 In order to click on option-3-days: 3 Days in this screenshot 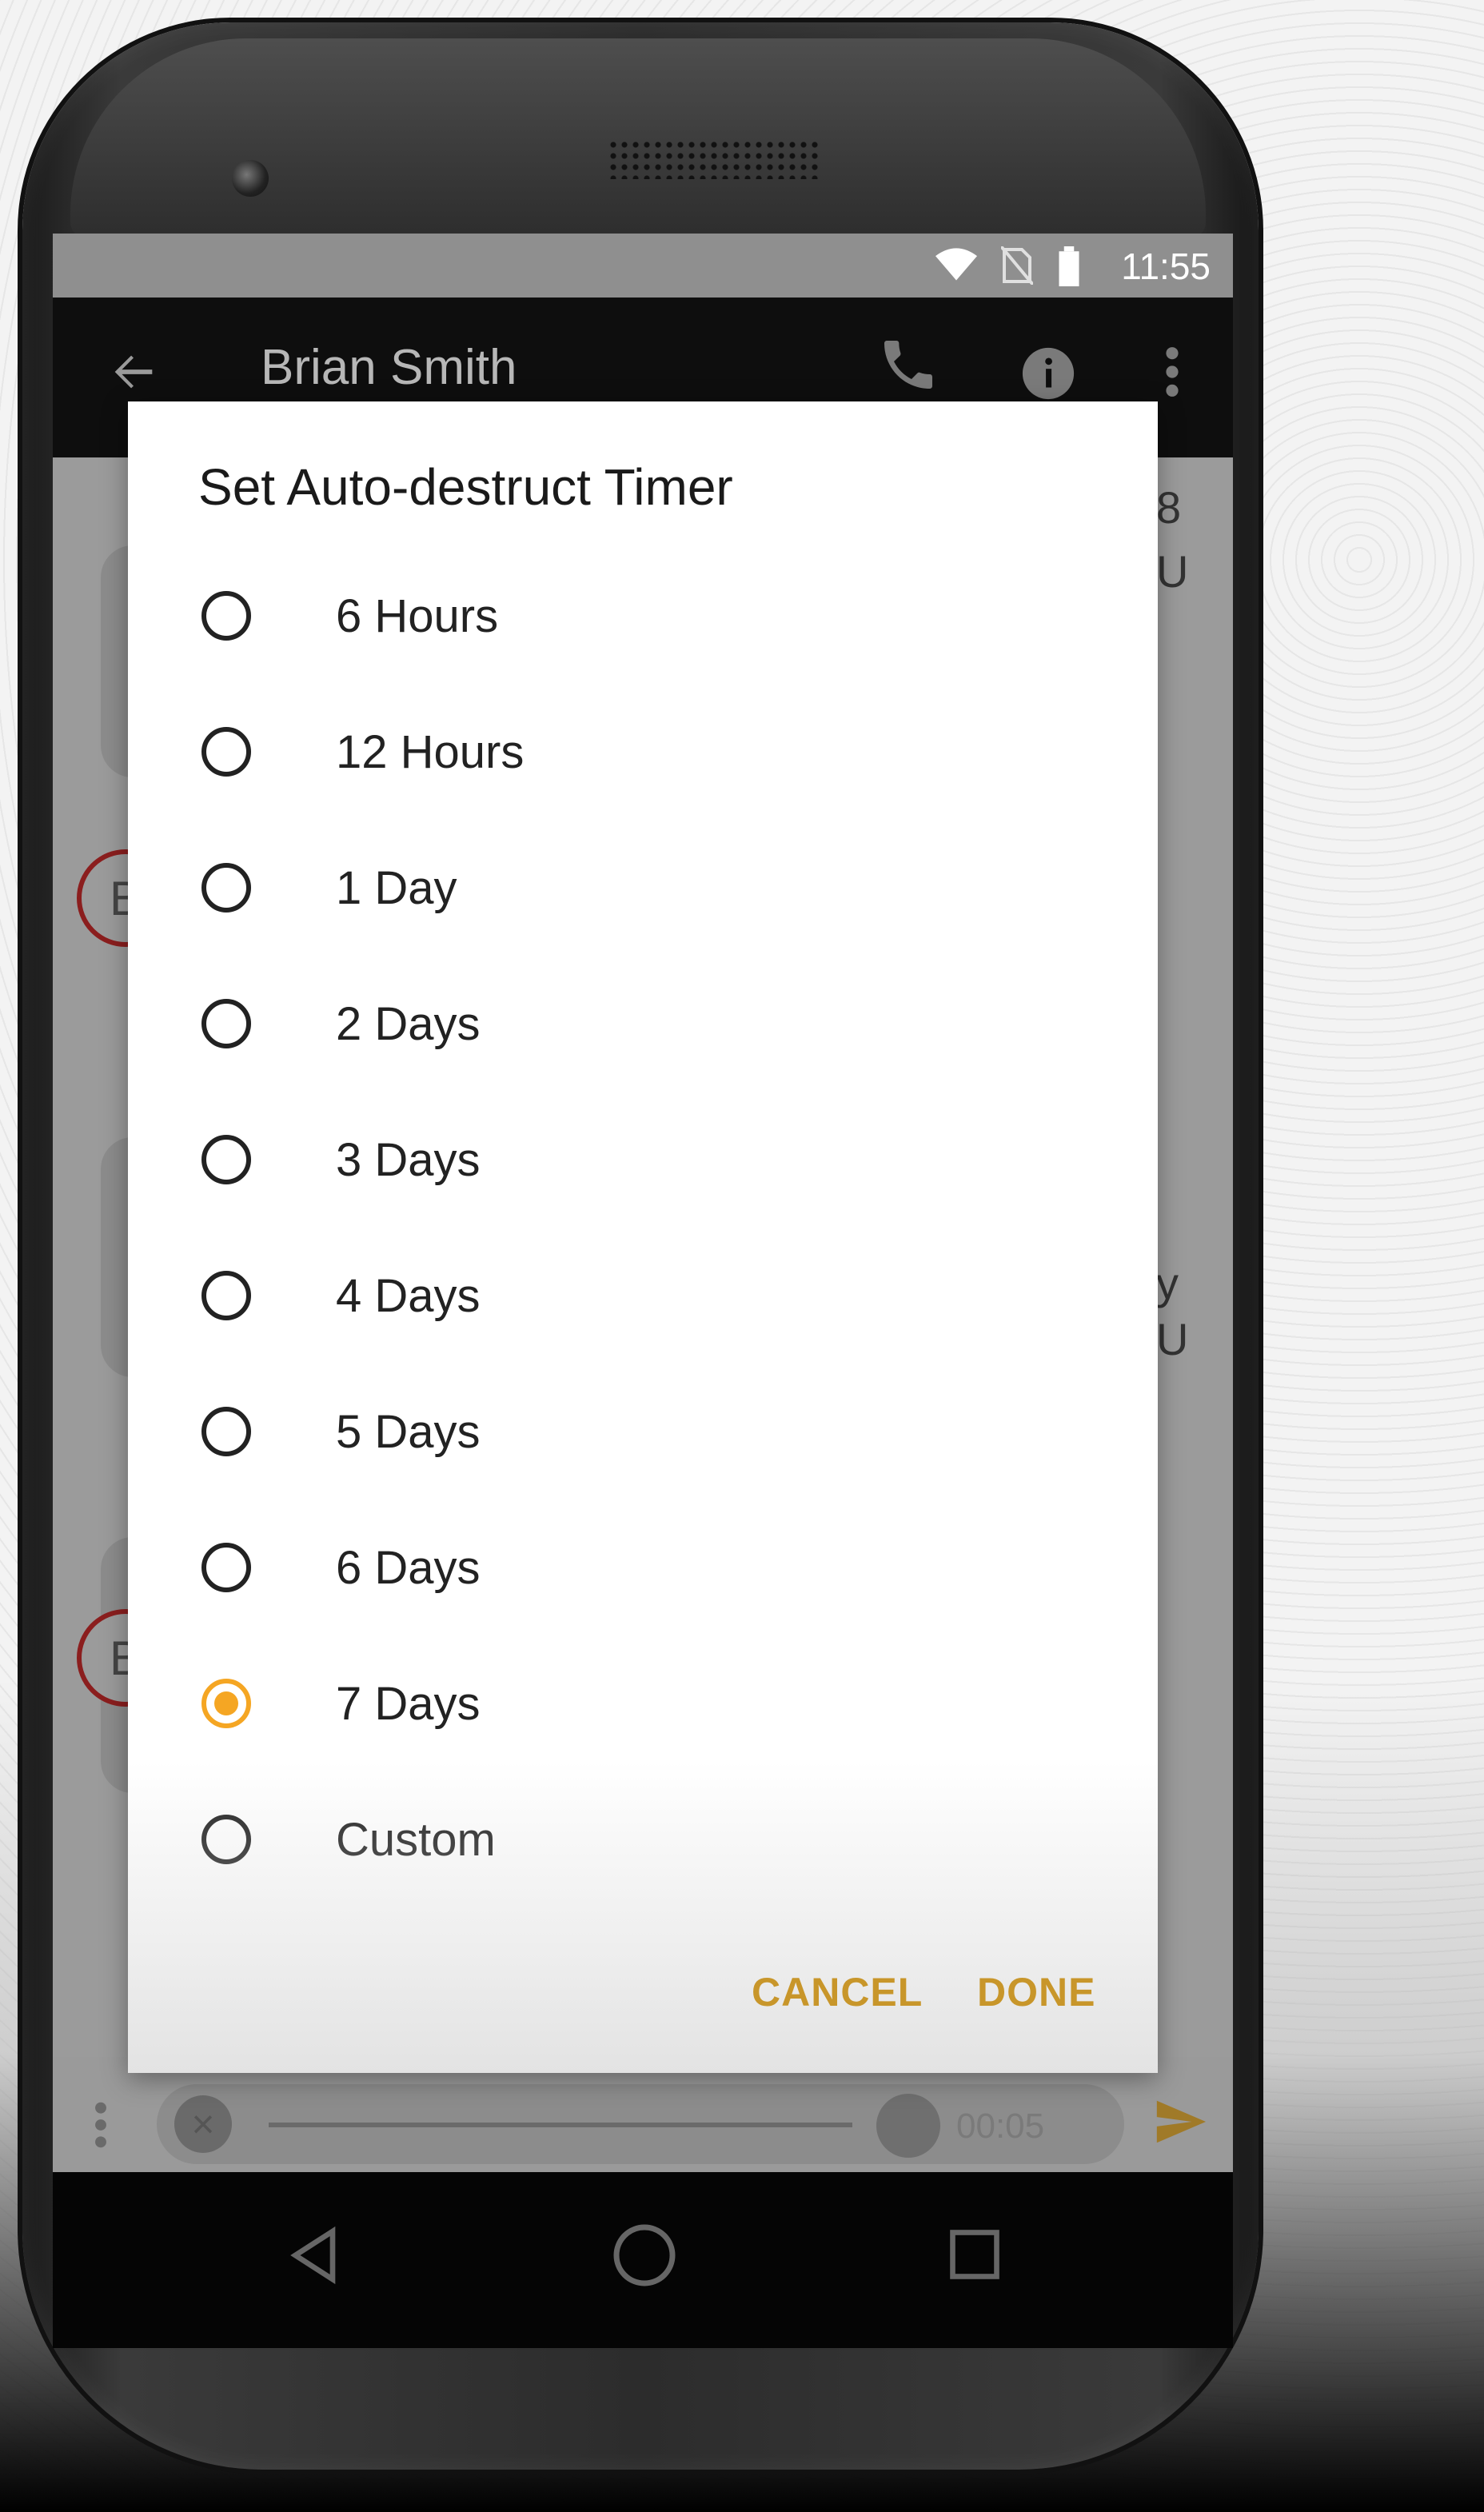, I will do `click(643, 1160)`.